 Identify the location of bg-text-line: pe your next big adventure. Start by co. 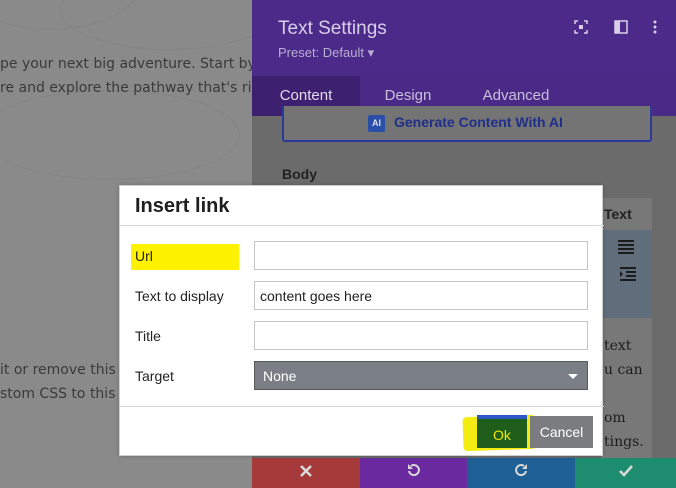
(138, 64).